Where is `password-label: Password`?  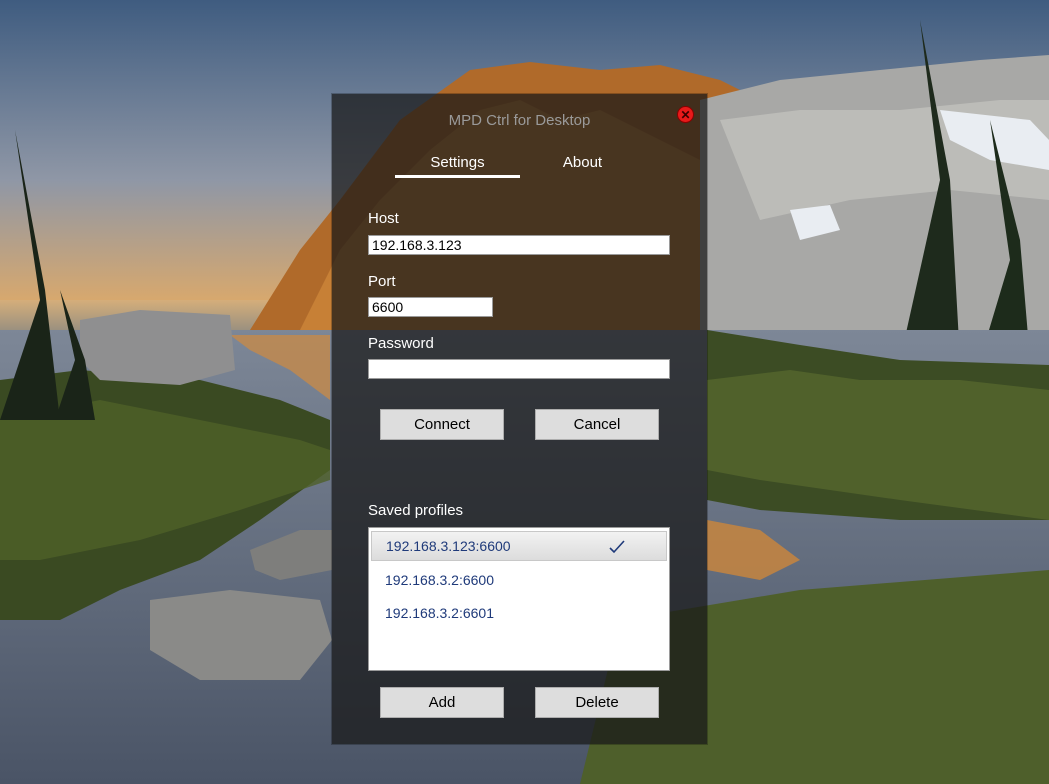
password-label: Password is located at coordinates (401, 343).